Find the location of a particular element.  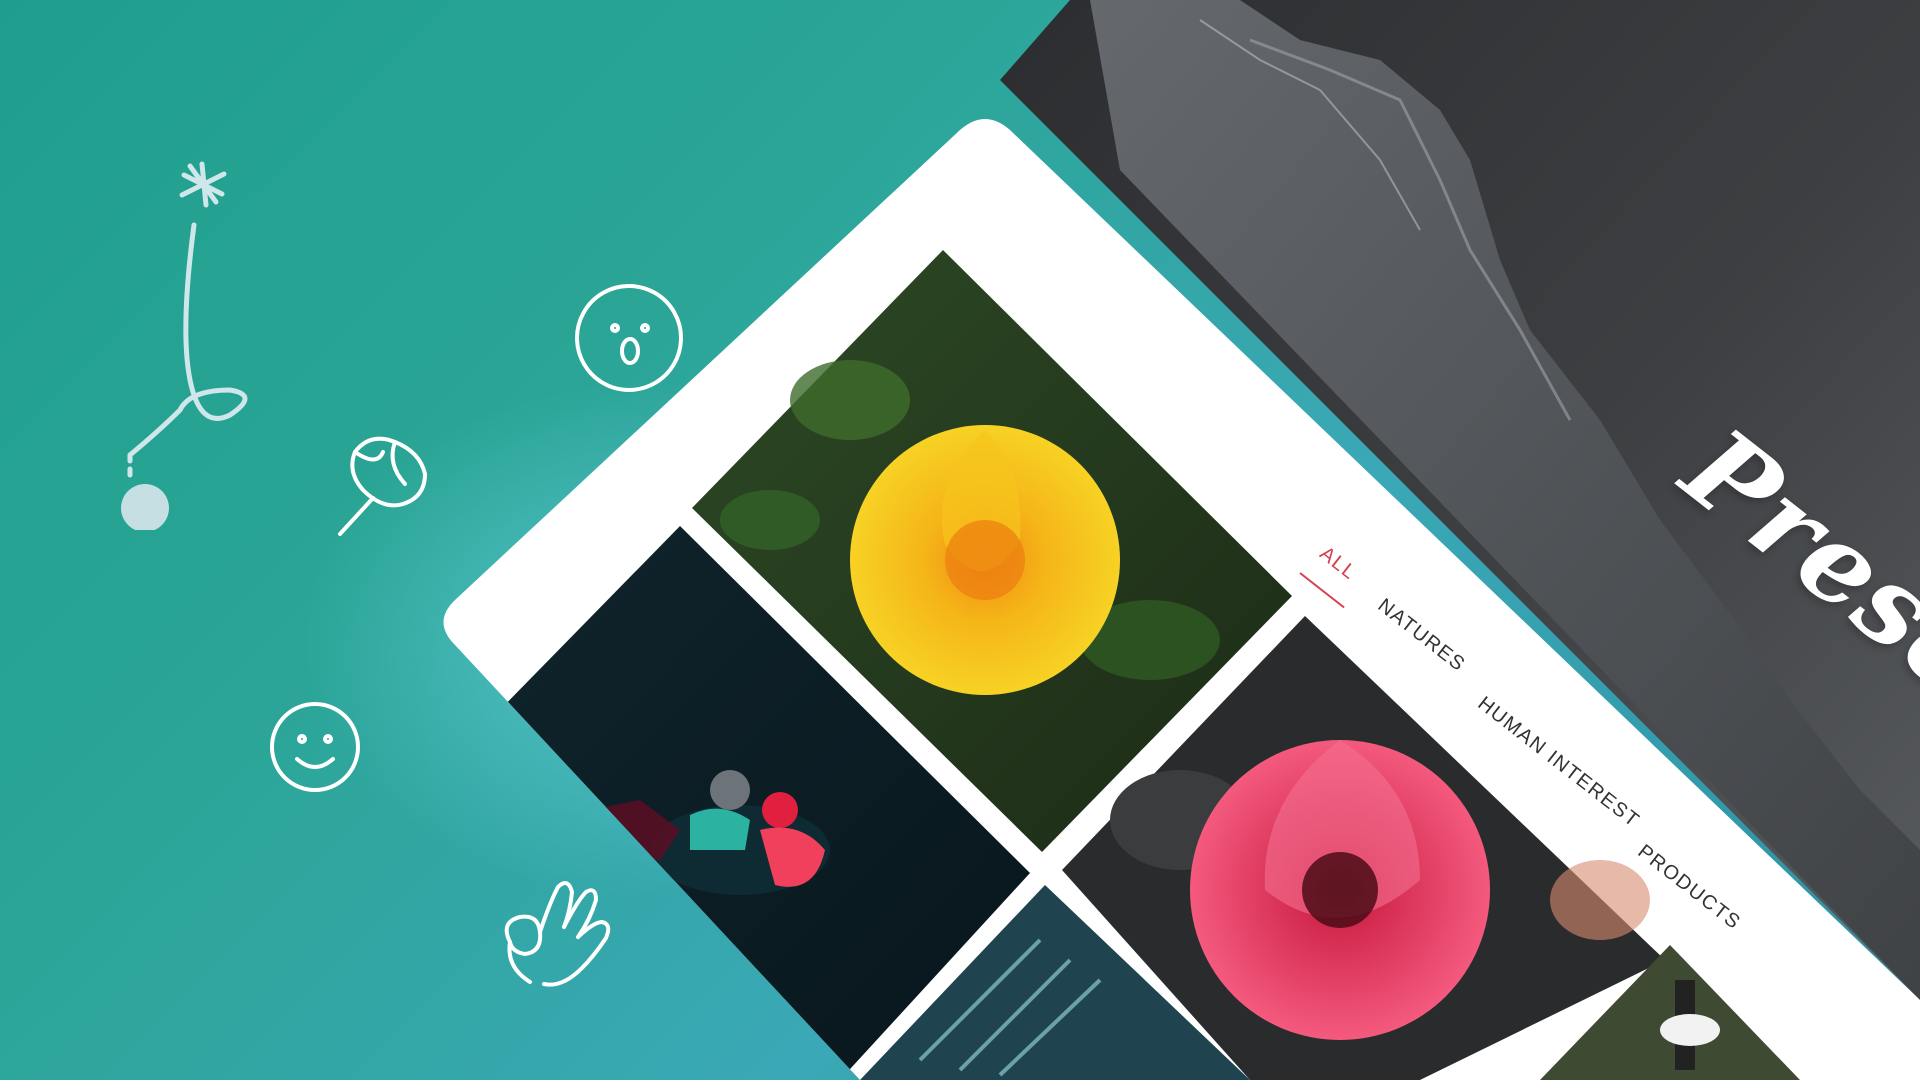

surprised-face-icon is located at coordinates (629, 338).